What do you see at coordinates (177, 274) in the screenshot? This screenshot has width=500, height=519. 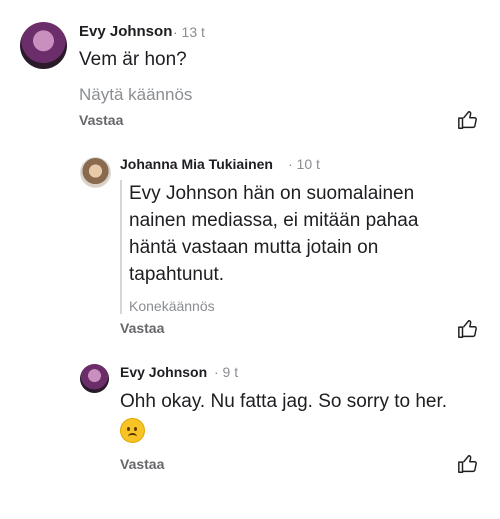 I see `comment-text-line: tapahtunut.` at bounding box center [177, 274].